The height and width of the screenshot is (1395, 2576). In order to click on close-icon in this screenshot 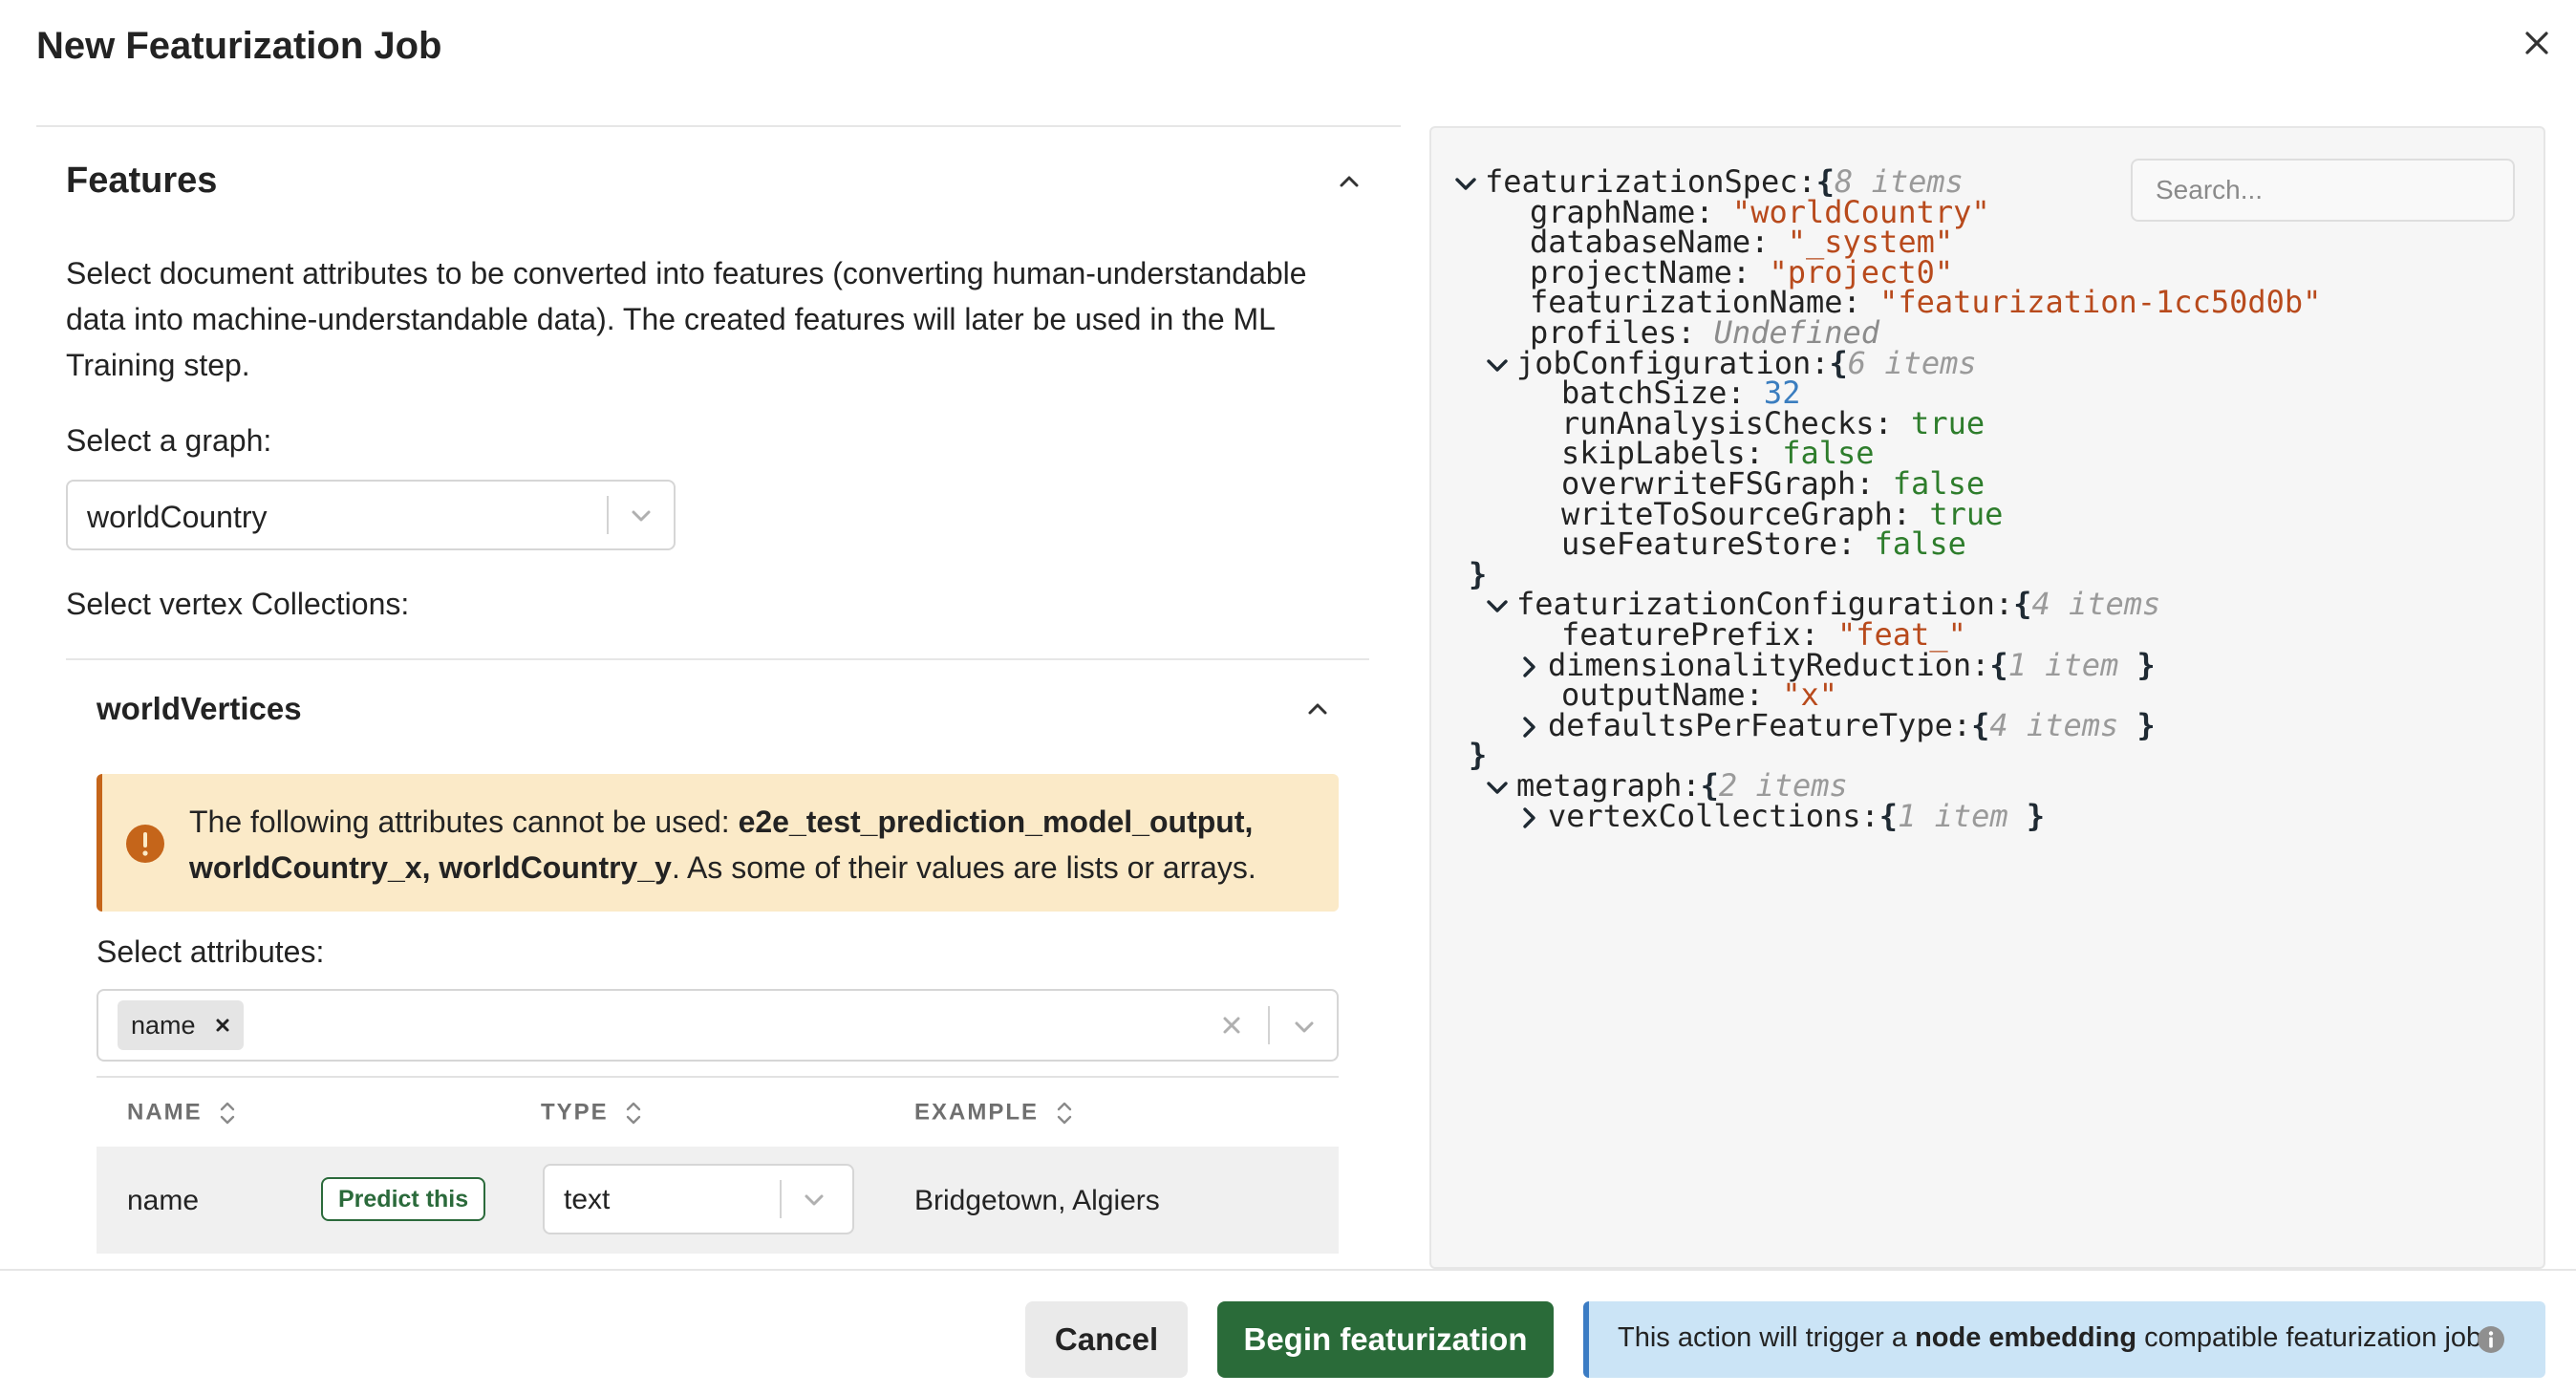, I will do `click(2536, 43)`.